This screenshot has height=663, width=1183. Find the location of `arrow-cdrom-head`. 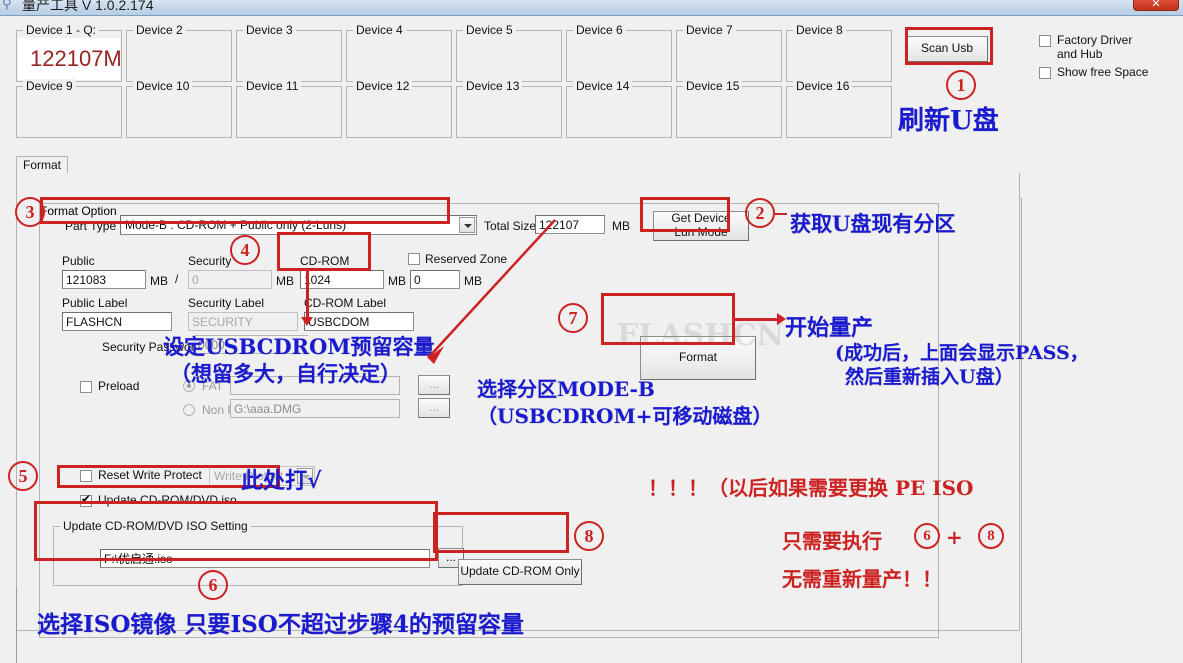

arrow-cdrom-head is located at coordinates (307, 321).